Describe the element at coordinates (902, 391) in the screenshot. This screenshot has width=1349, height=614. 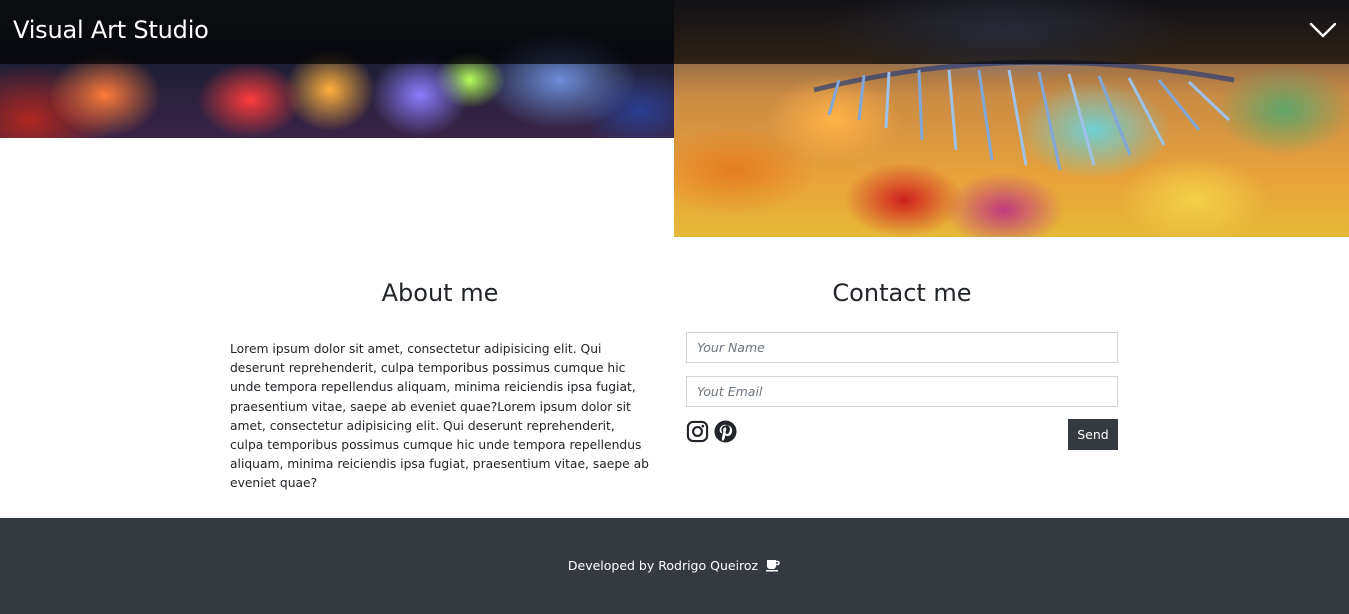
I see `email-input` at that location.